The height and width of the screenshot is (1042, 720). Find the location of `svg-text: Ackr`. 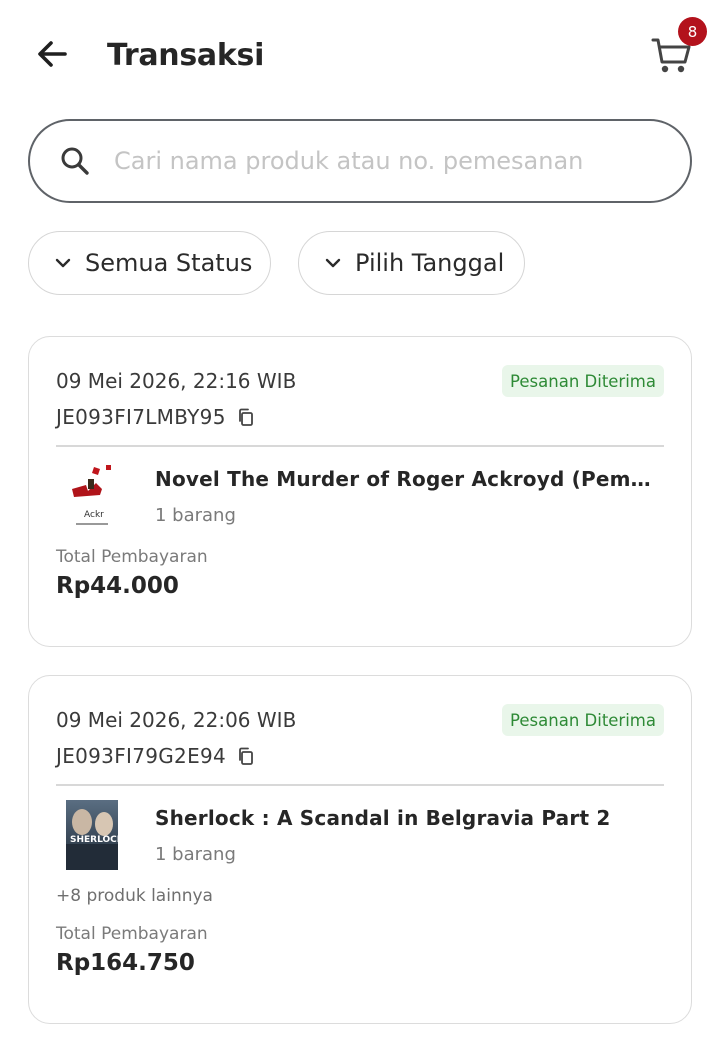

svg-text: Ackr is located at coordinates (94, 515).